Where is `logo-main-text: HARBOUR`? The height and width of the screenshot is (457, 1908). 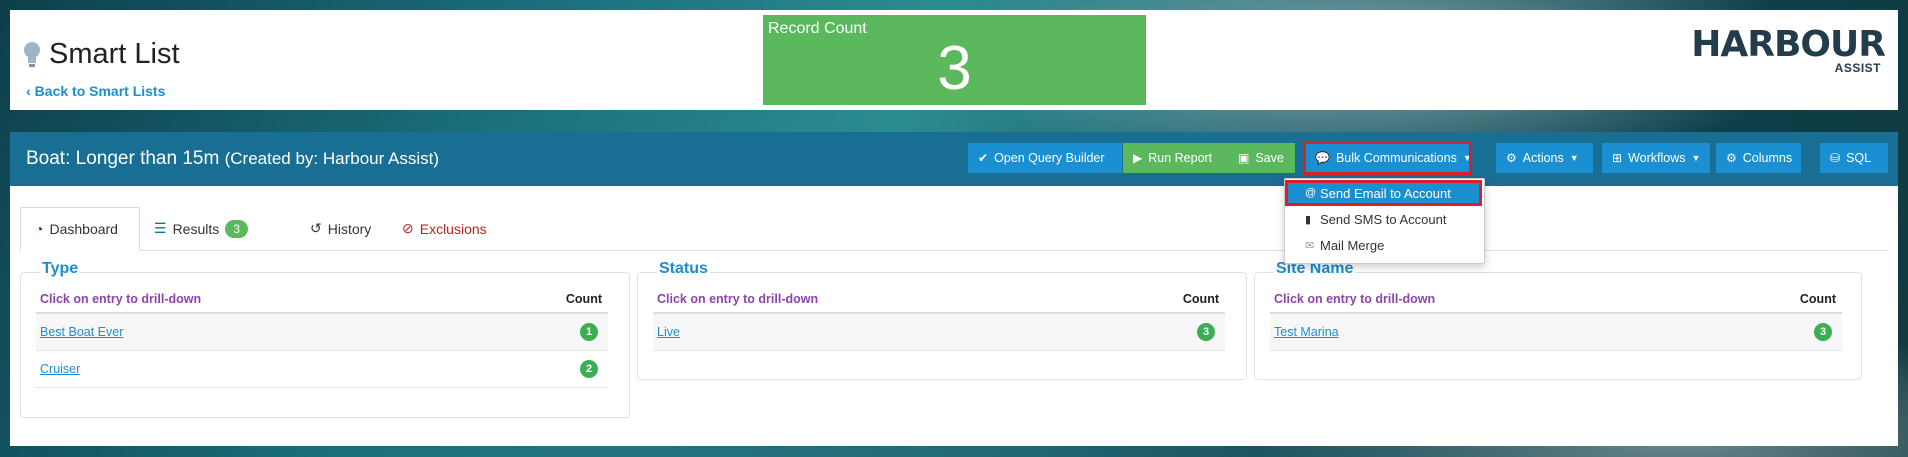
logo-main-text: HARBOUR is located at coordinates (1788, 44).